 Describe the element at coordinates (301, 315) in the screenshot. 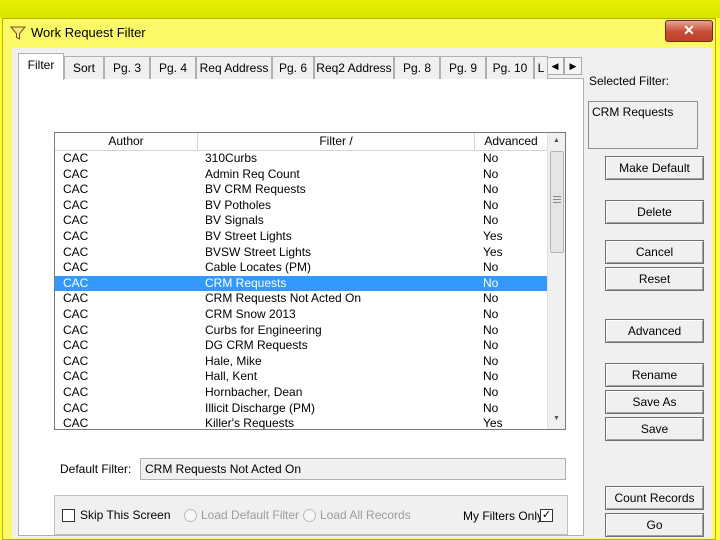

I see `list-item: CAC CRM Snow 2013 No` at that location.